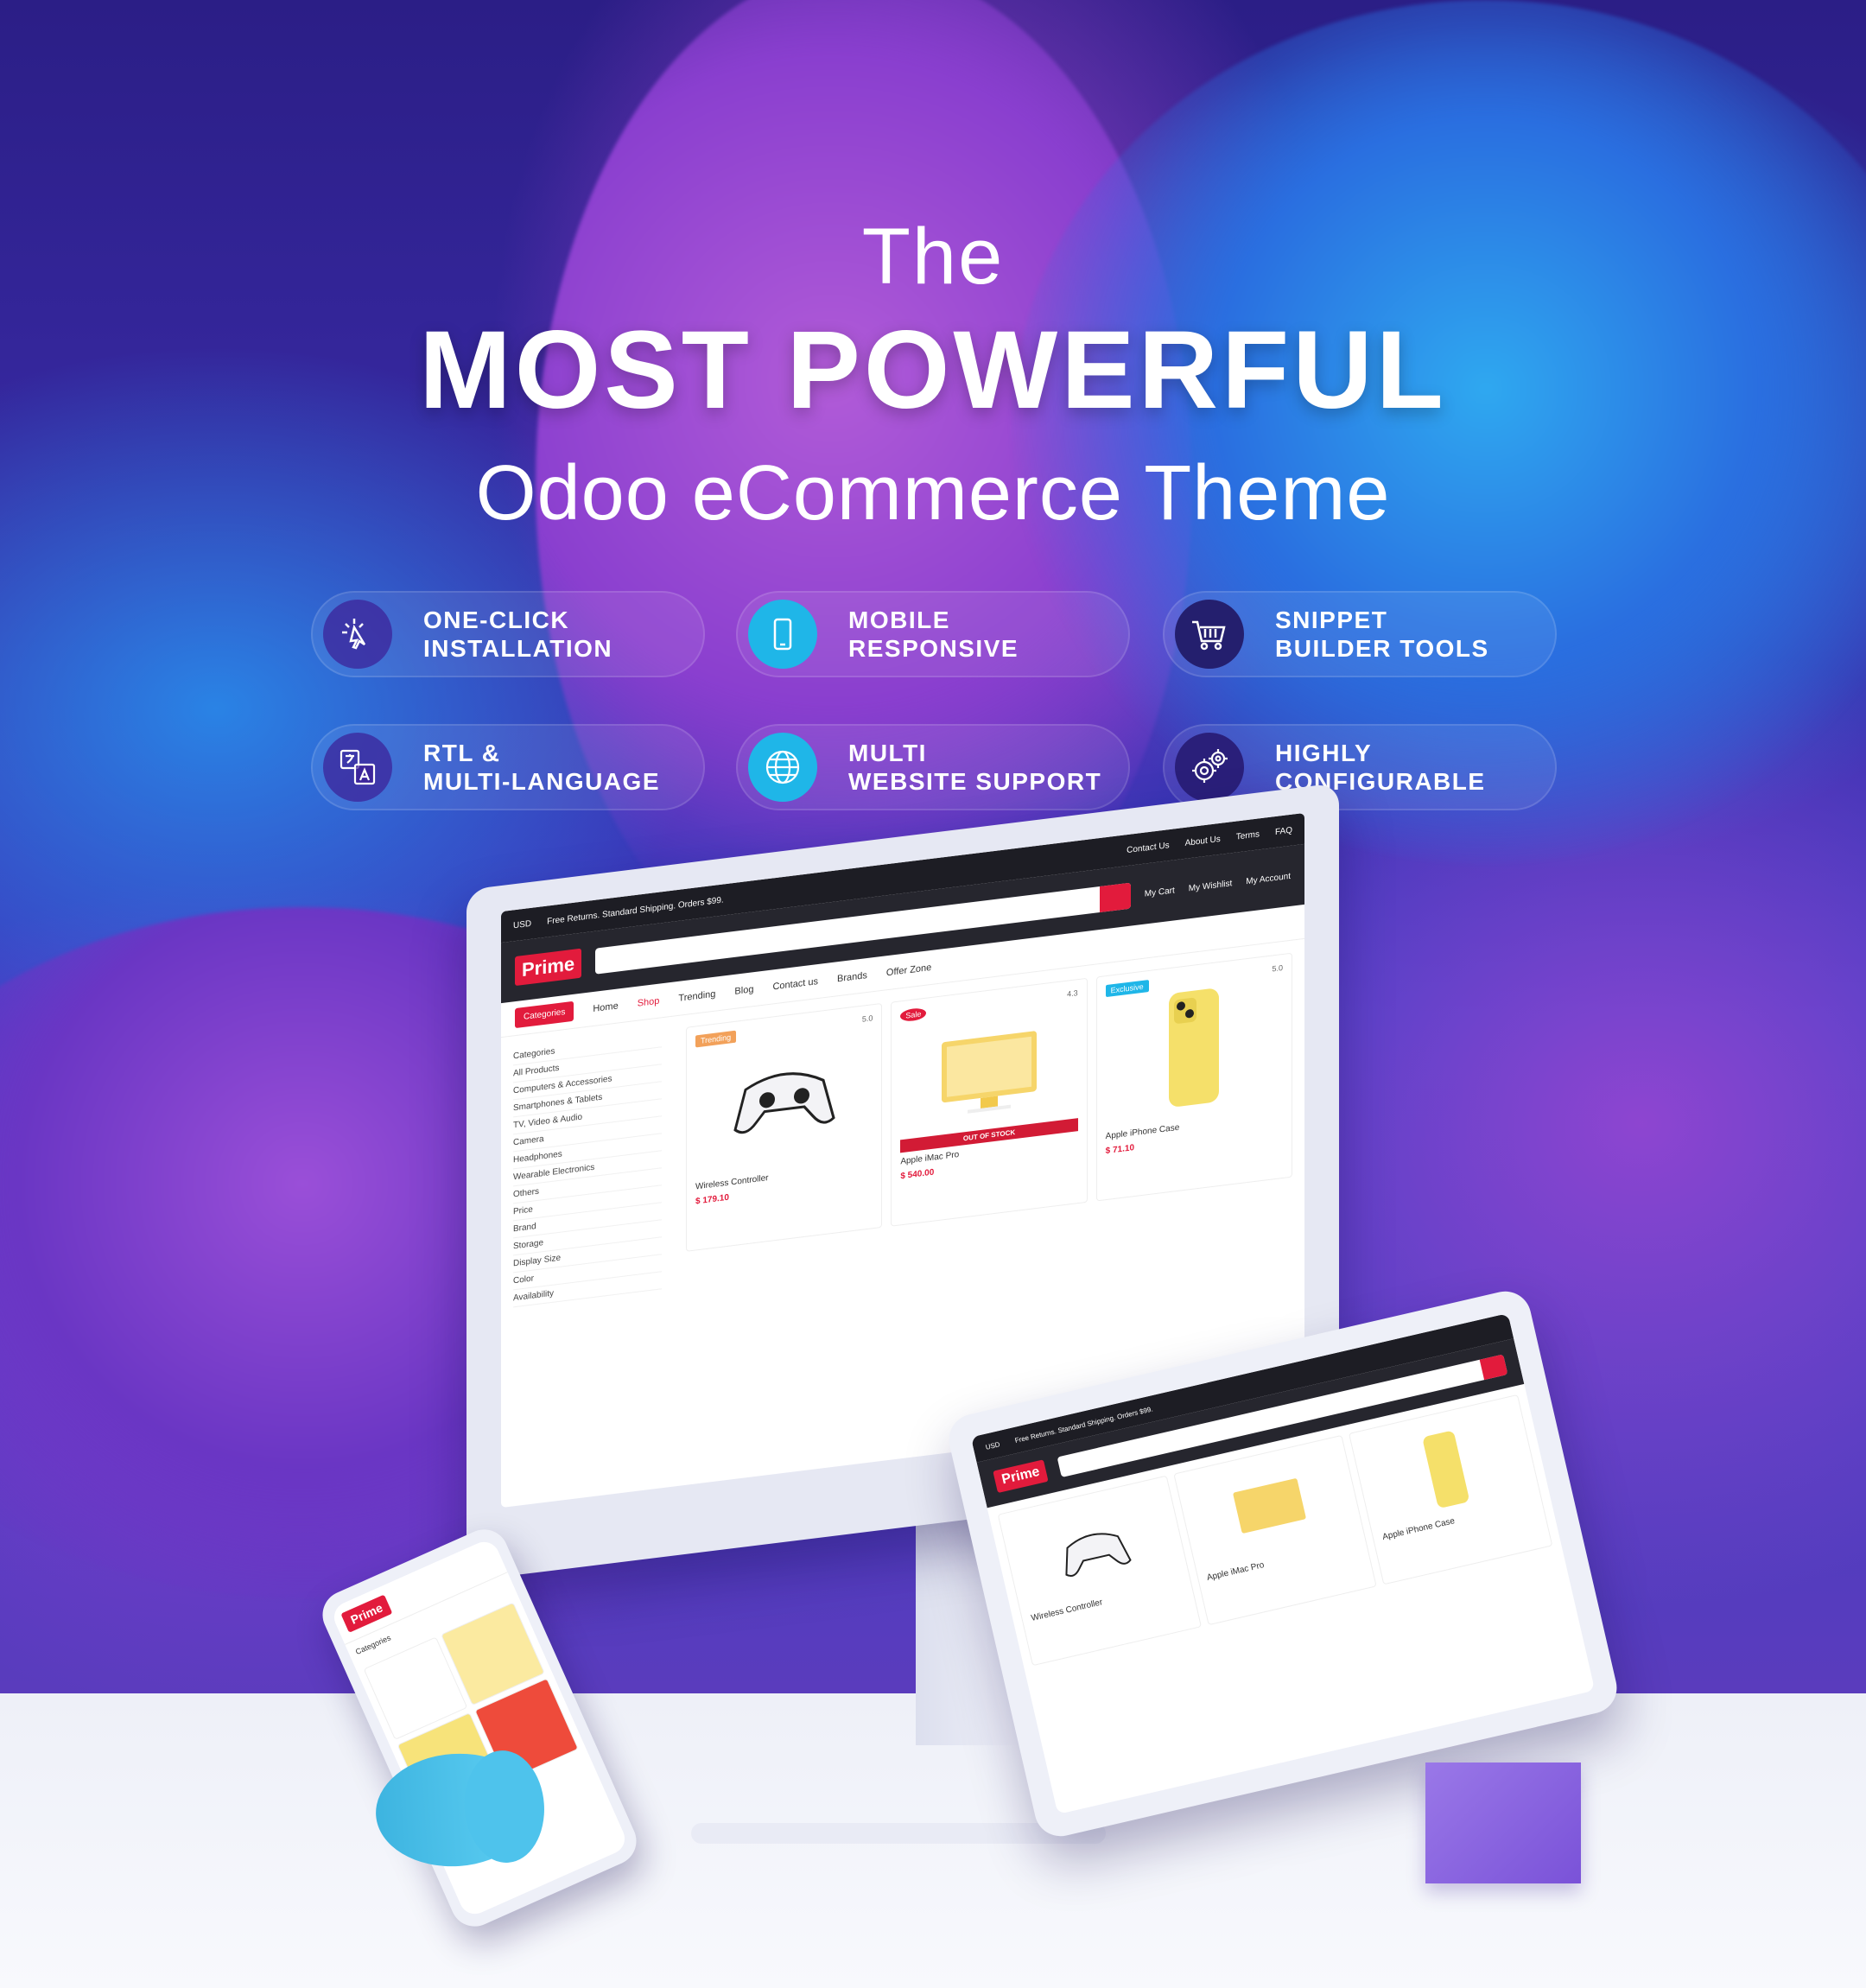 The width and height of the screenshot is (1866, 1988). Describe the element at coordinates (1072, 993) in the screenshot. I see `product-rating: 4.3` at that location.